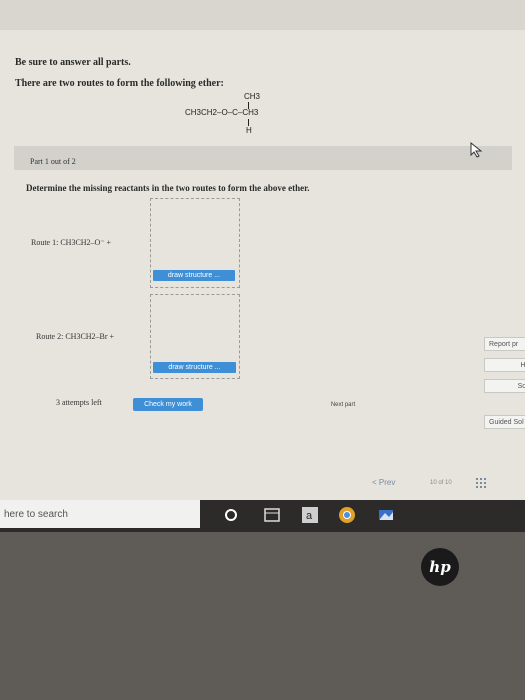  I want to click on structure-bottom-group: H, so click(249, 130).